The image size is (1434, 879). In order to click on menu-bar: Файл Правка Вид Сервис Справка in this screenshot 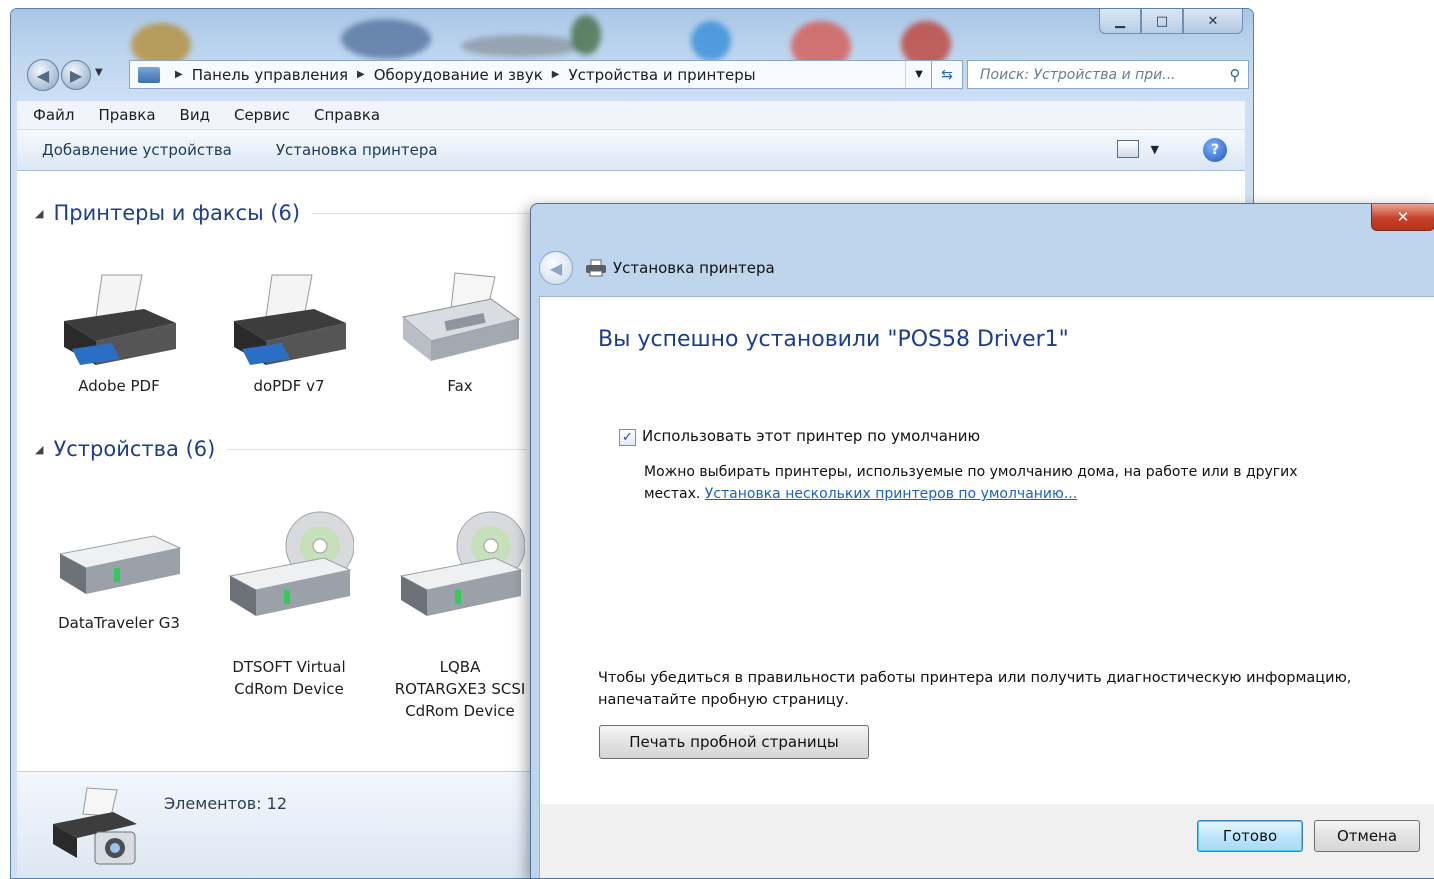, I will do `click(631, 115)`.